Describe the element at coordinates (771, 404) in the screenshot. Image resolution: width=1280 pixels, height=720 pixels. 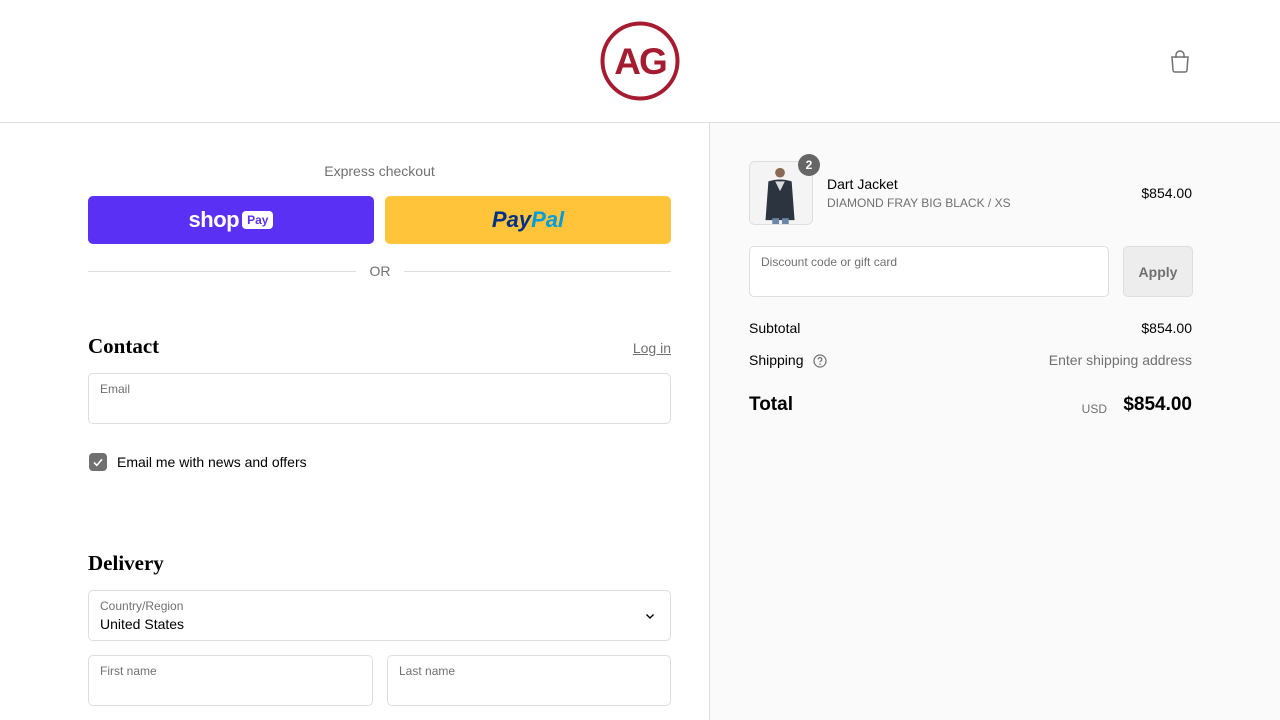
I see `total-label: Total` at that location.